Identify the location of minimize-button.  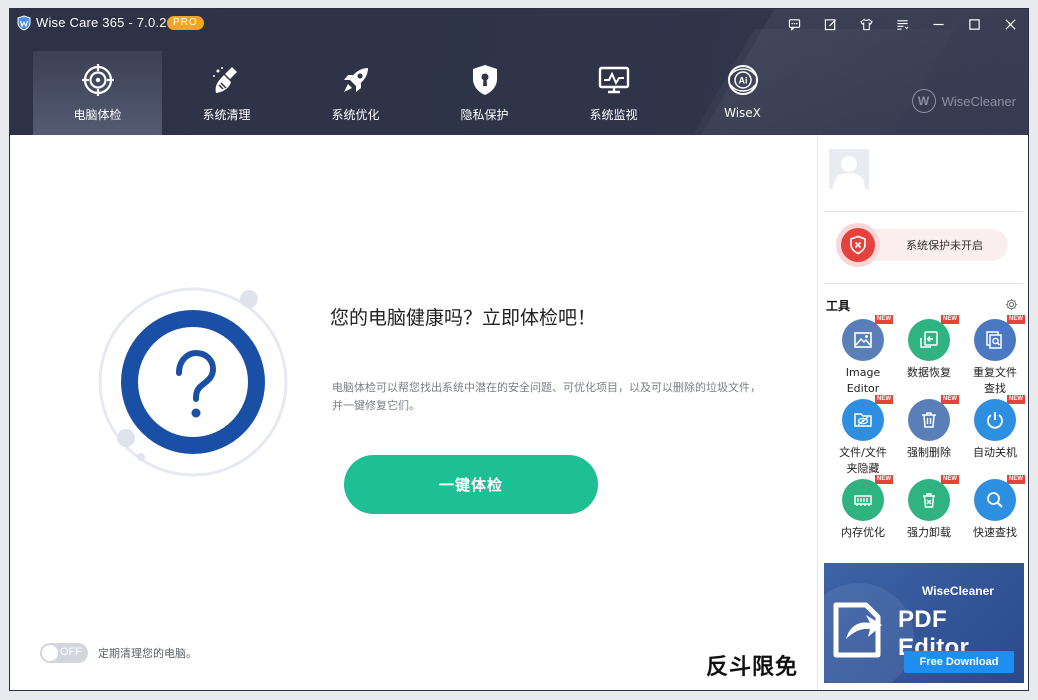
(938, 24).